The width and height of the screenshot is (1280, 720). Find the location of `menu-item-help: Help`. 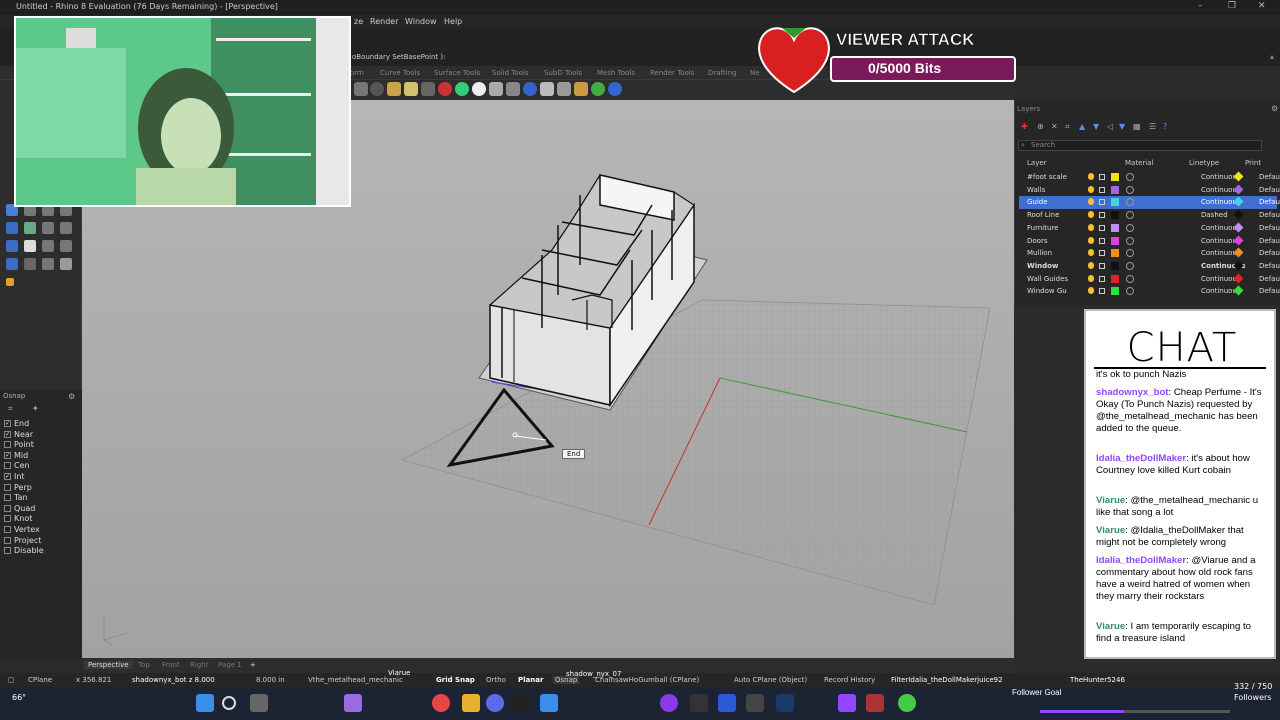

menu-item-help: Help is located at coordinates (453, 21).